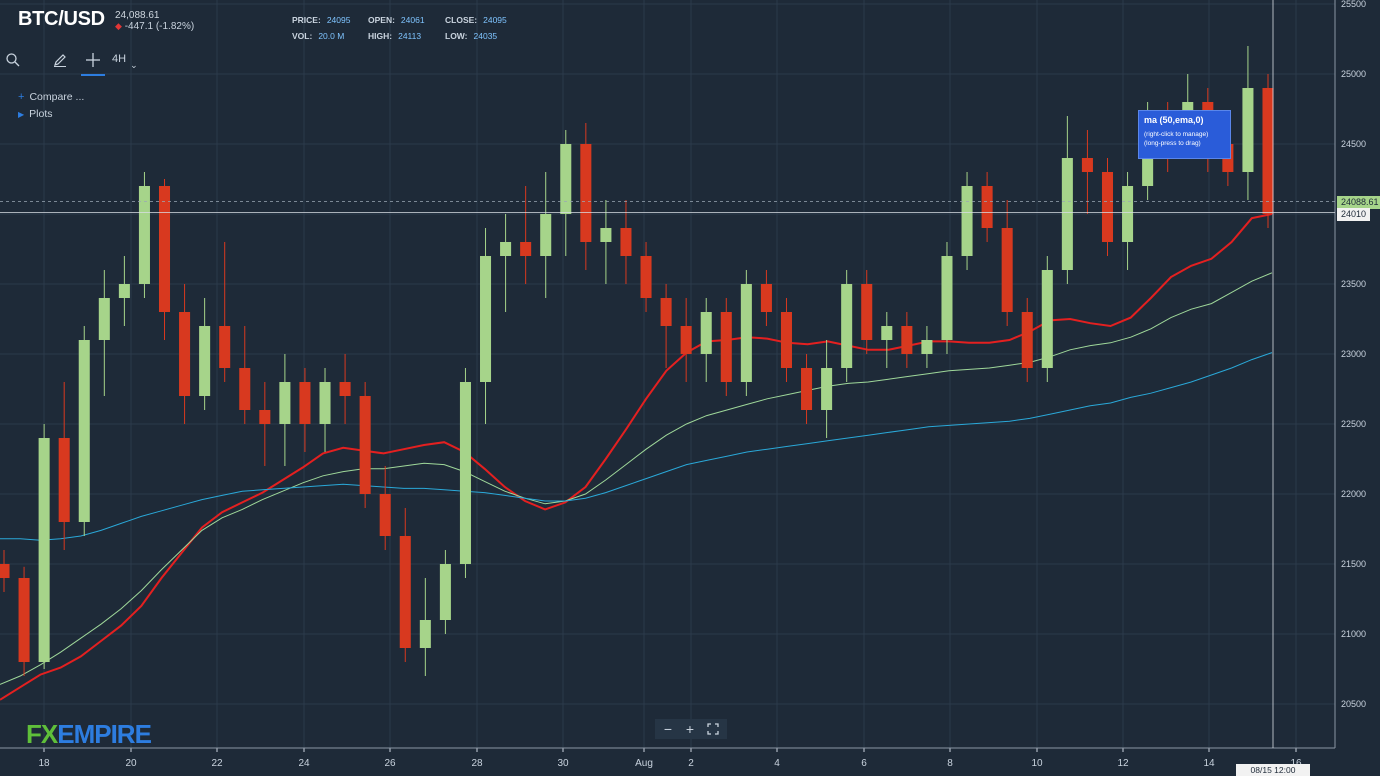 The height and width of the screenshot is (776, 1380). What do you see at coordinates (304, 763) in the screenshot?
I see `x-tick-label: 24` at bounding box center [304, 763].